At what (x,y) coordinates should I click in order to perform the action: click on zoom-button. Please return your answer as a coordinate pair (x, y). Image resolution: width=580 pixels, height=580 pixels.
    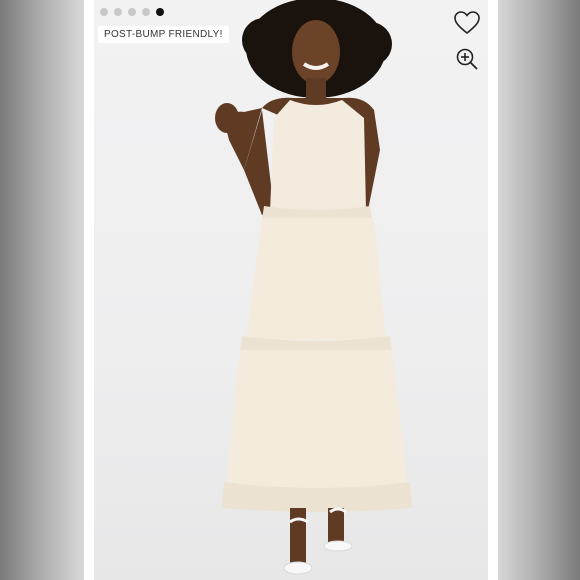
    Looking at the image, I should click on (467, 59).